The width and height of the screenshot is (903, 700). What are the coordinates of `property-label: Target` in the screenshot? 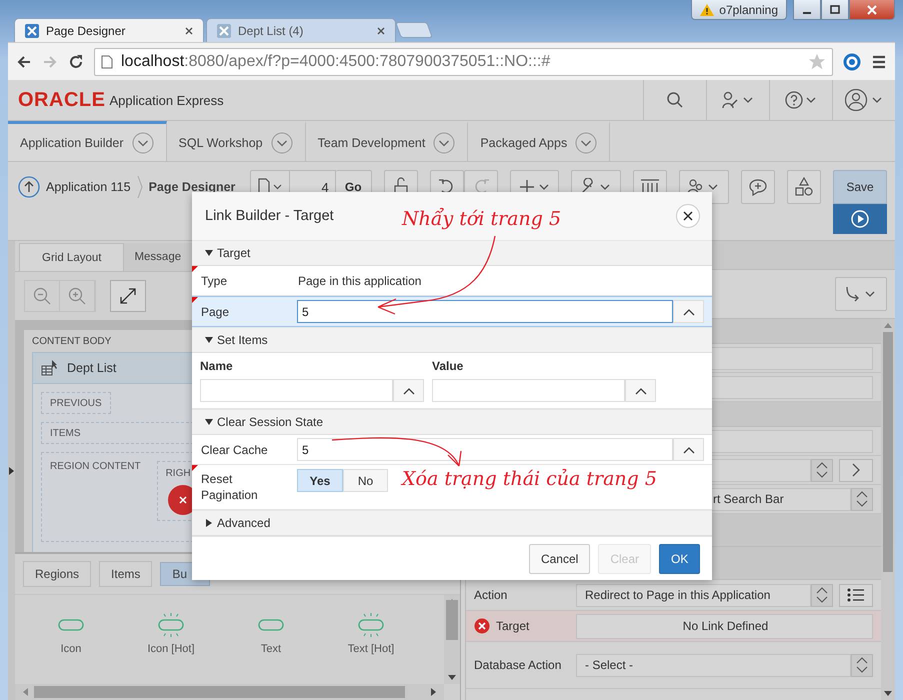 It's located at (513, 626).